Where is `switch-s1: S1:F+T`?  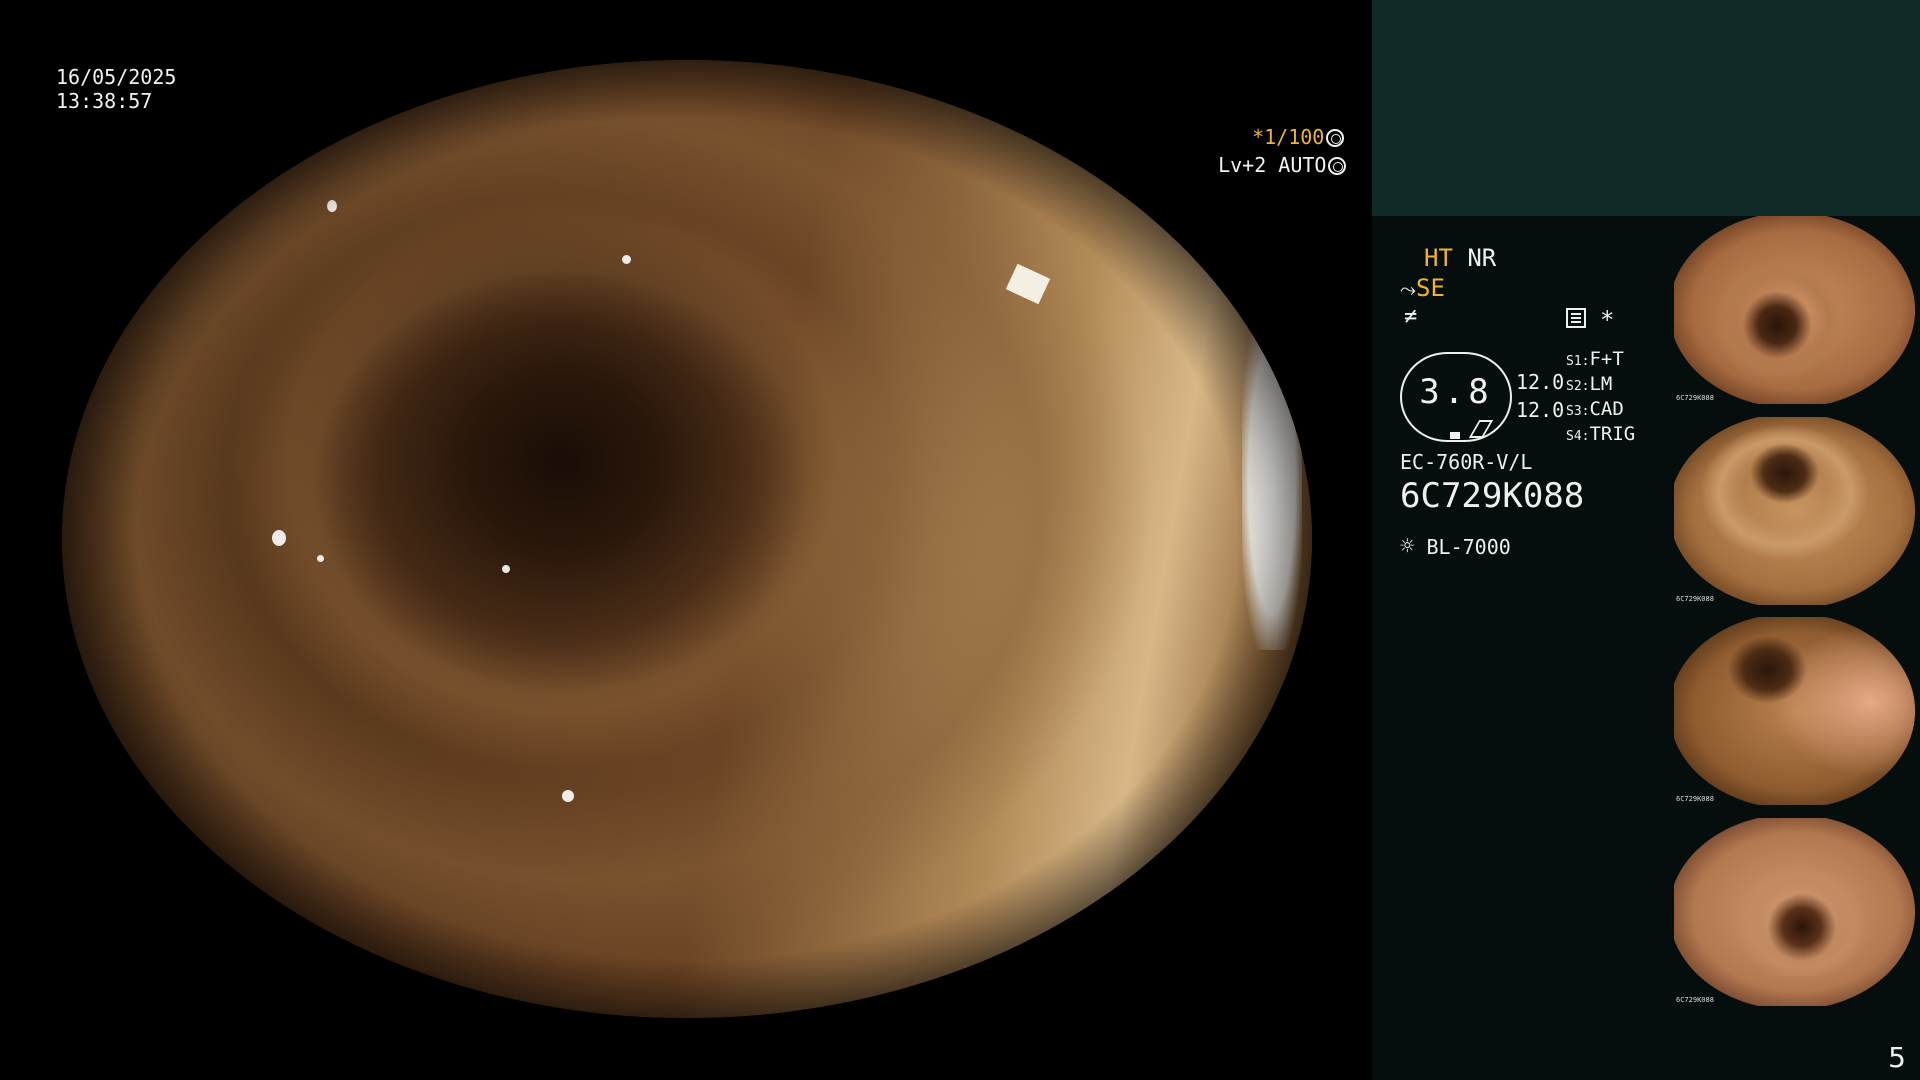
switch-s1: S1:F+T is located at coordinates (1595, 359).